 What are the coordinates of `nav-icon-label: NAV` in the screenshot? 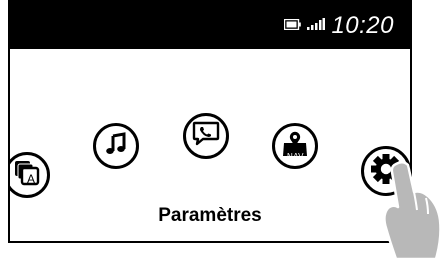 It's located at (295, 156).